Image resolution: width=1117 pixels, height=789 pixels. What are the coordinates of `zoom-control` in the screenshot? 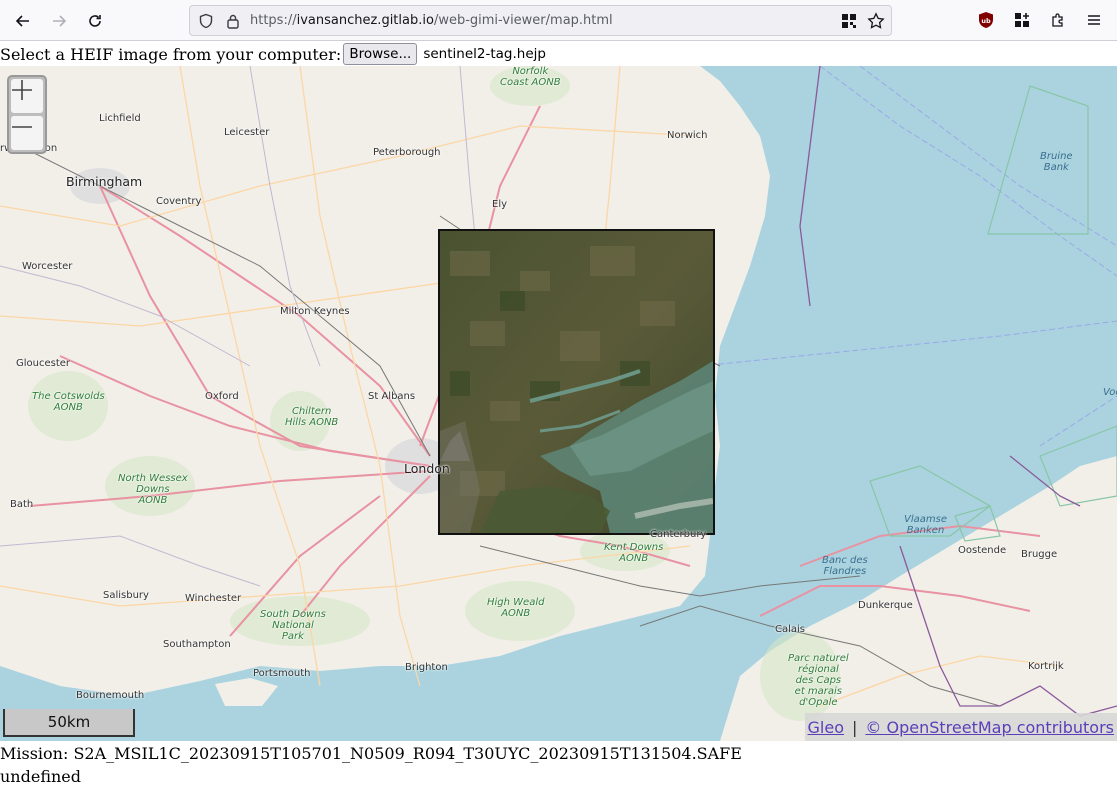 It's located at (27, 114).